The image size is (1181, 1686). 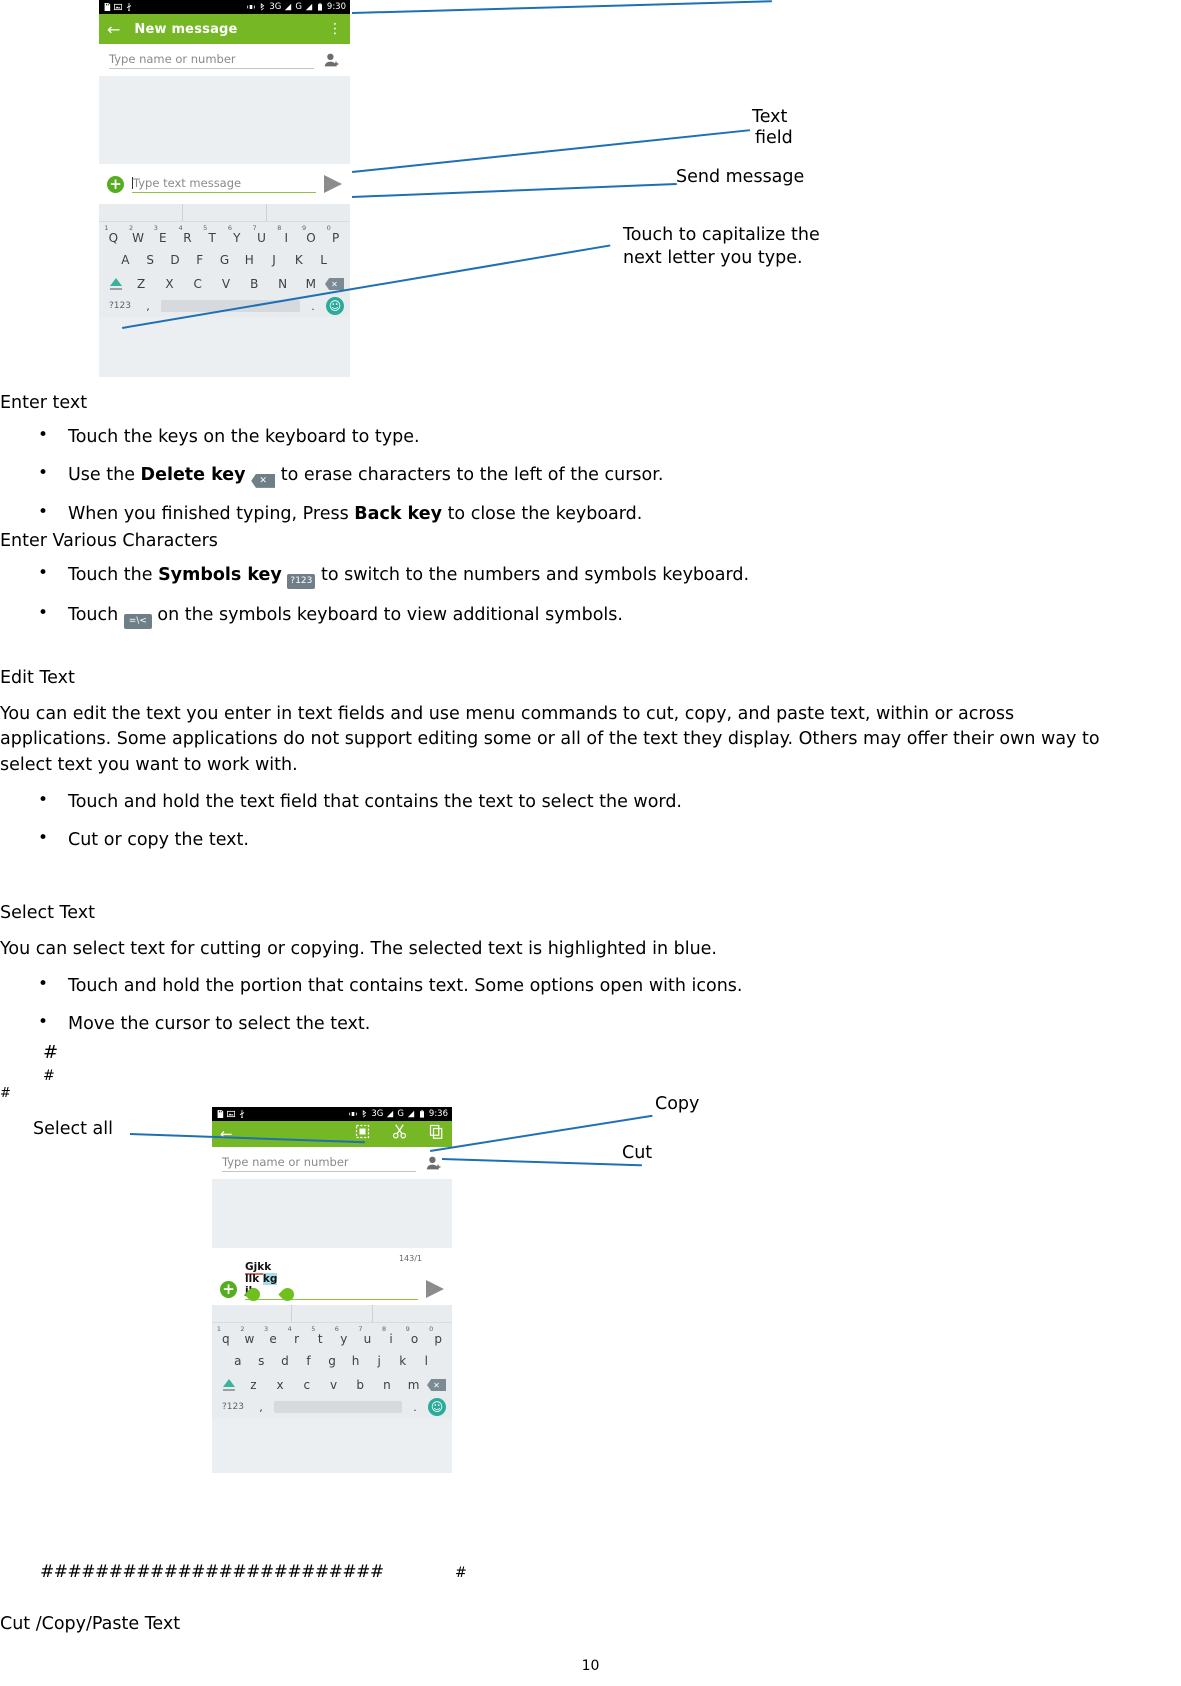 What do you see at coordinates (285, 1361) in the screenshot?
I see `key-d: d` at bounding box center [285, 1361].